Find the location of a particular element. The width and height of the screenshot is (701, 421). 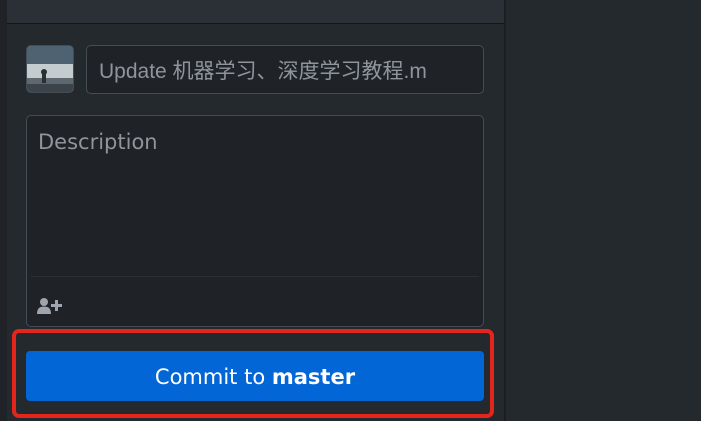

commit-summary-input is located at coordinates (285, 69).